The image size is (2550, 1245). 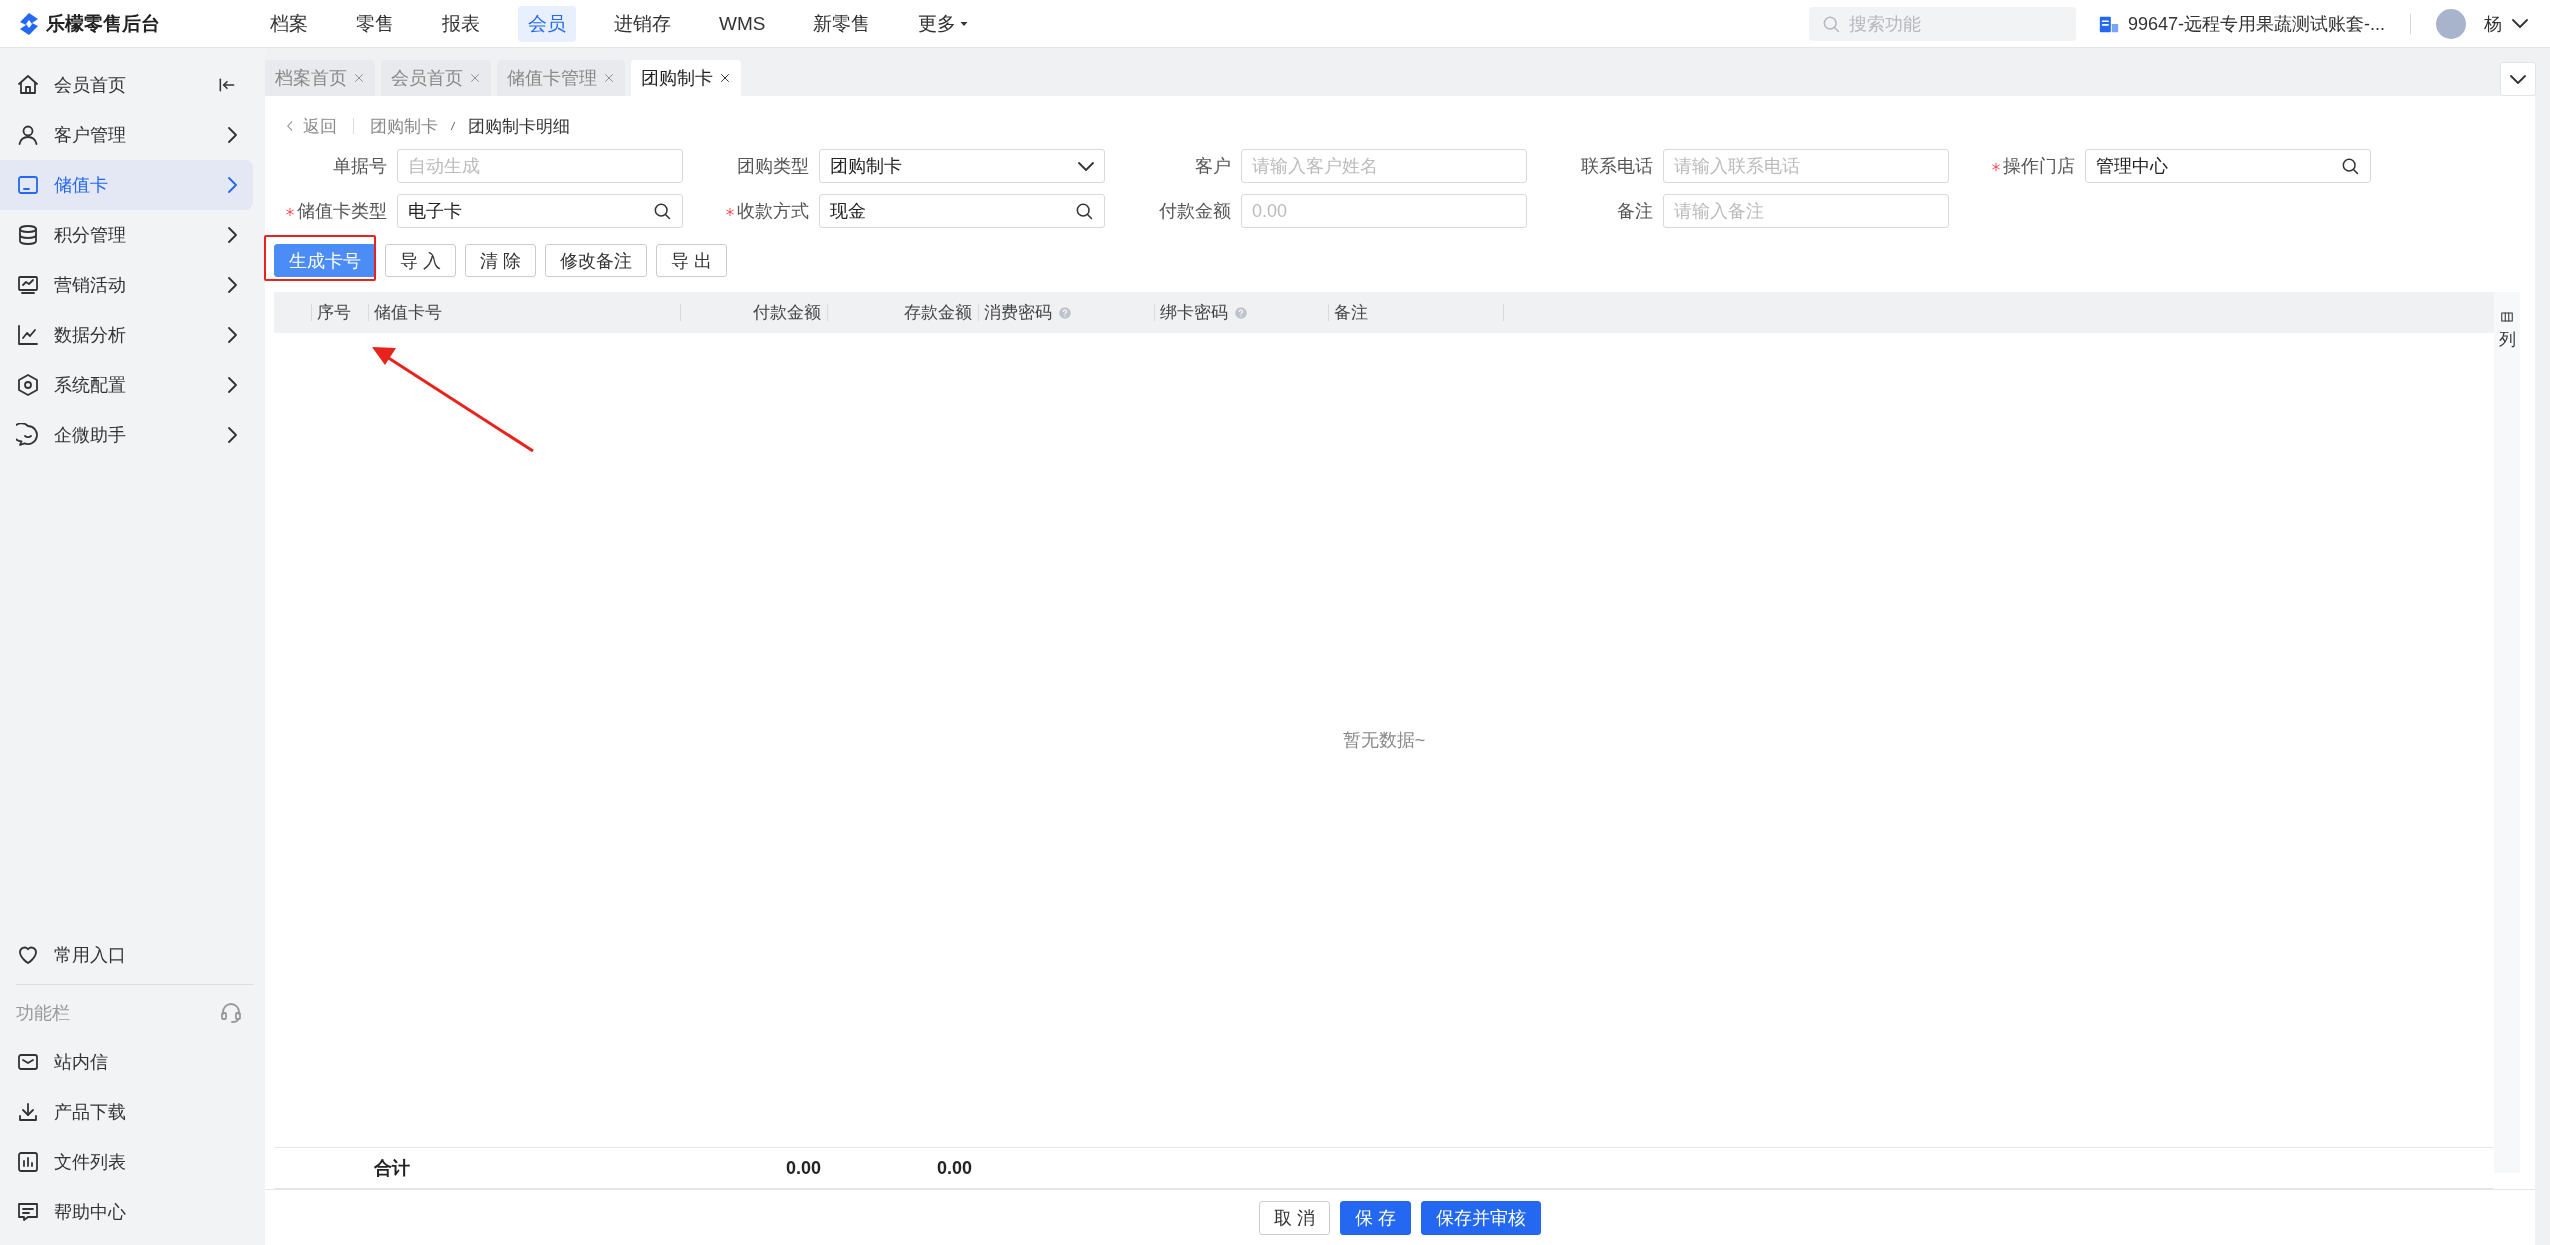 What do you see at coordinates (2507, 339) in the screenshot?
I see `column-settings-link: 列` at bounding box center [2507, 339].